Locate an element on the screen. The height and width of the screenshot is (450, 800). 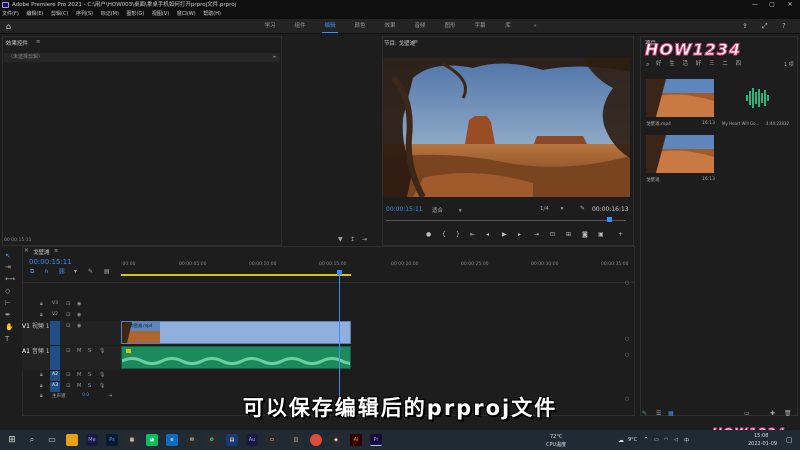
close-button: ✕ is located at coordinates (790, 5).